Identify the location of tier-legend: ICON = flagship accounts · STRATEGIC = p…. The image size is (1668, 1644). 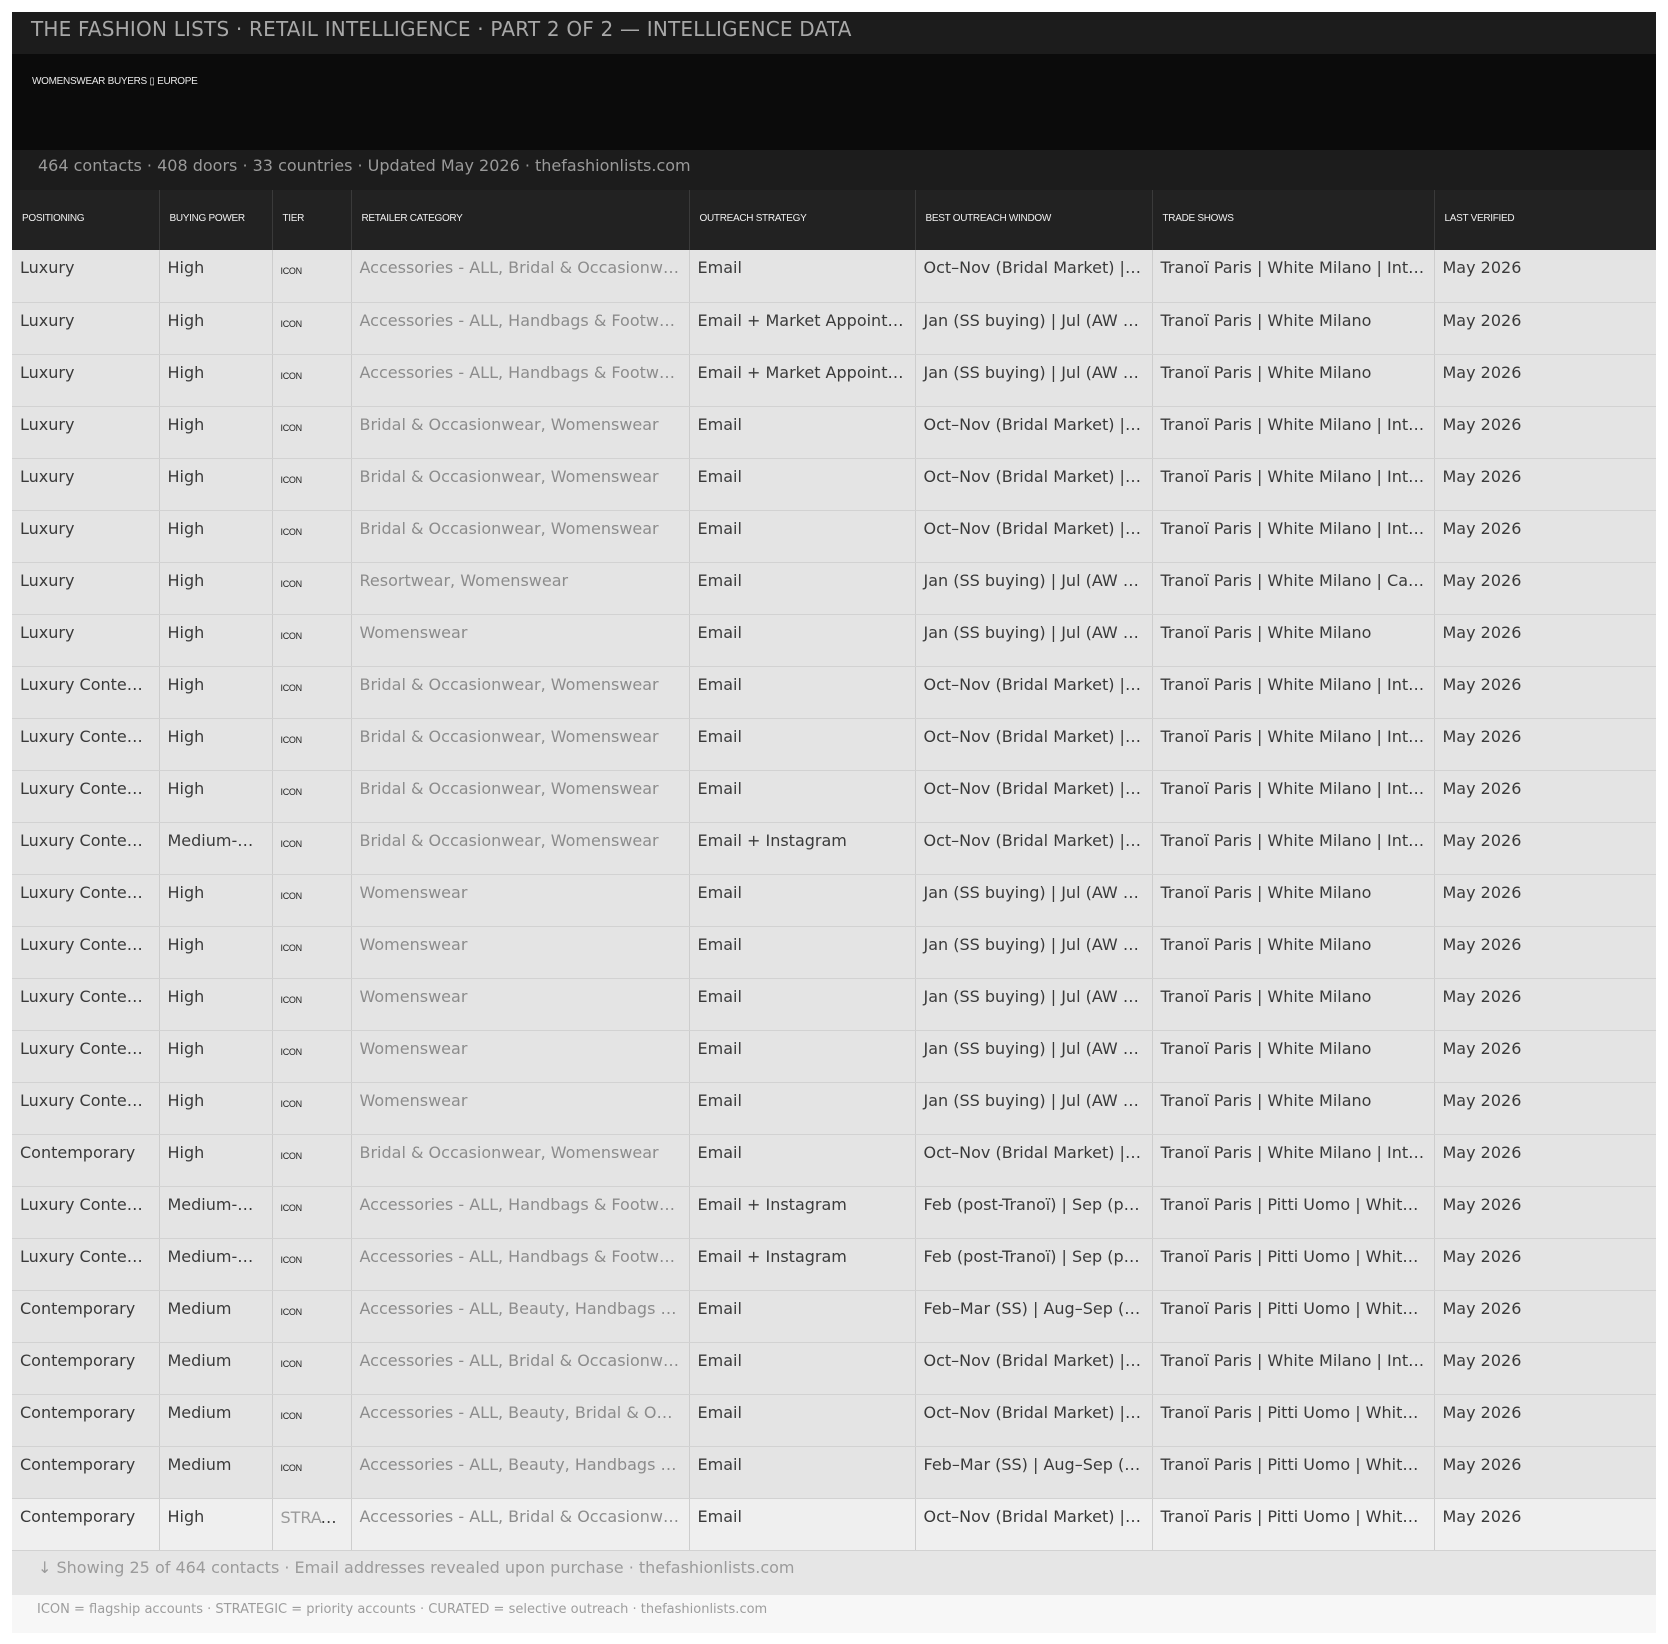
(834, 1613).